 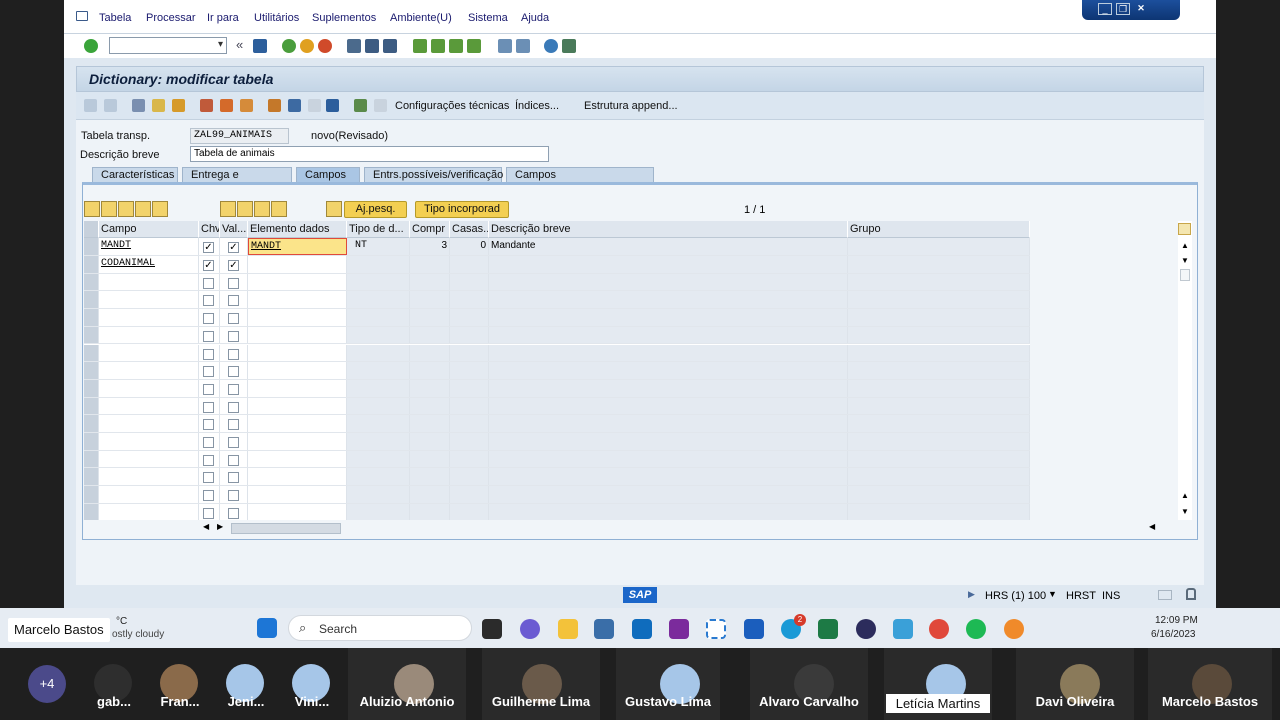 What do you see at coordinates (354, 46) in the screenshot?
I see `print-icon` at bounding box center [354, 46].